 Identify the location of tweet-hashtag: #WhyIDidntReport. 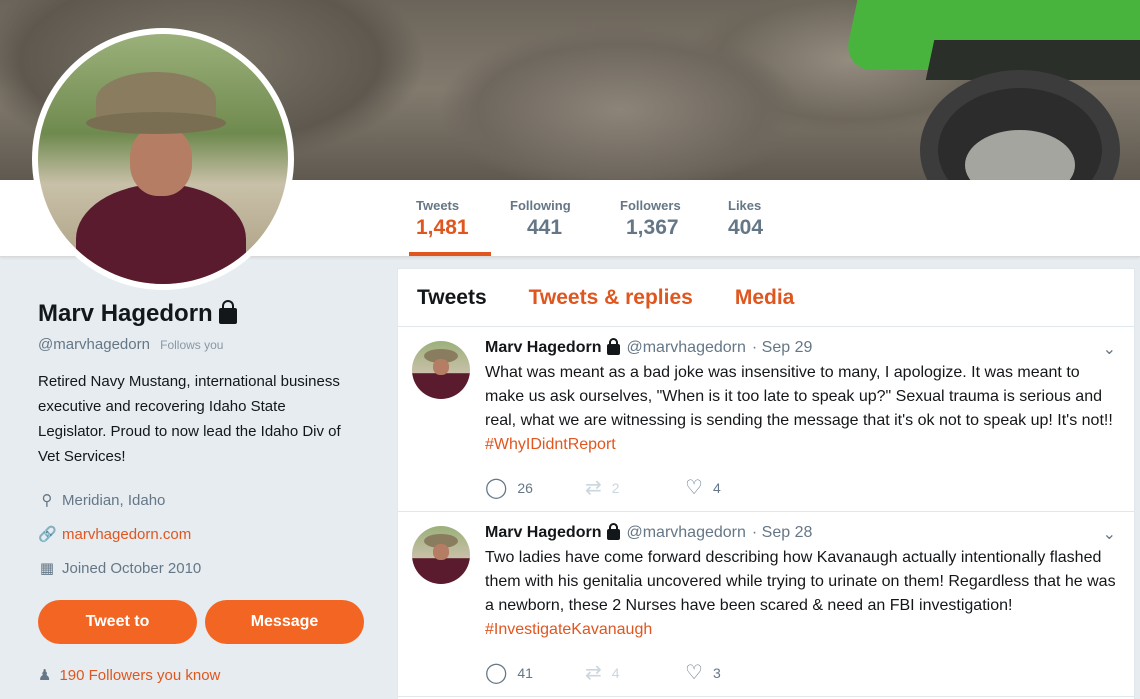
(550, 444).